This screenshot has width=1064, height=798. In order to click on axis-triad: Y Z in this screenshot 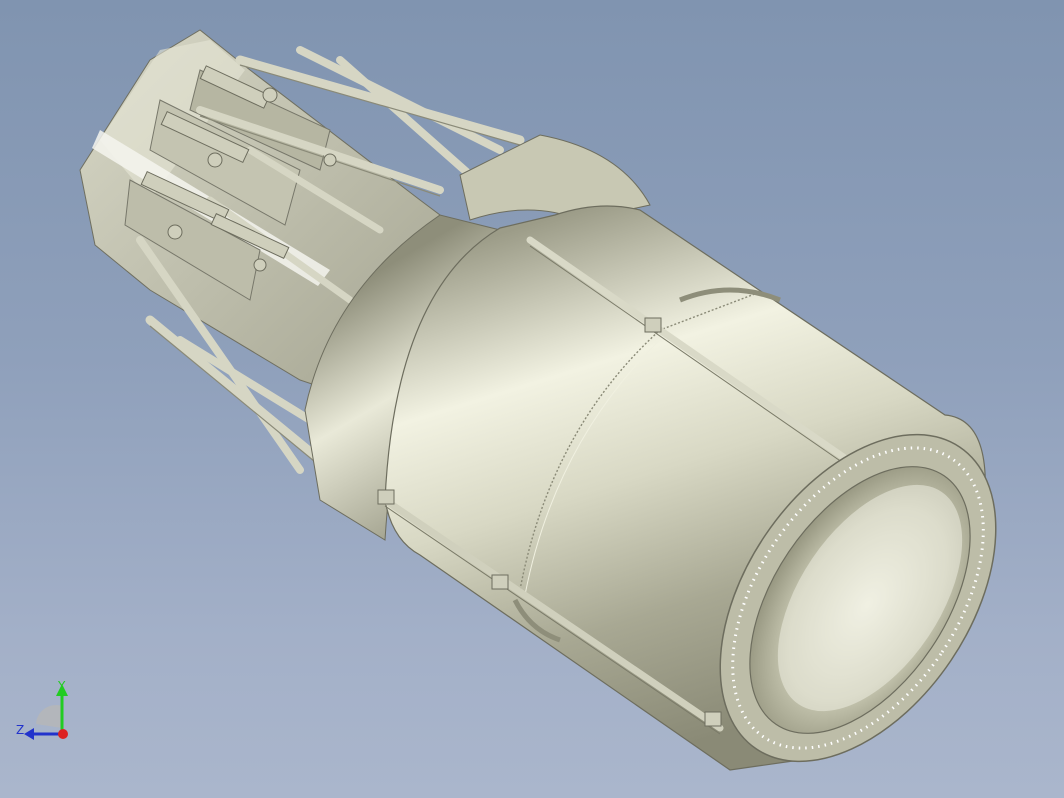, I will do `click(42, 709)`.